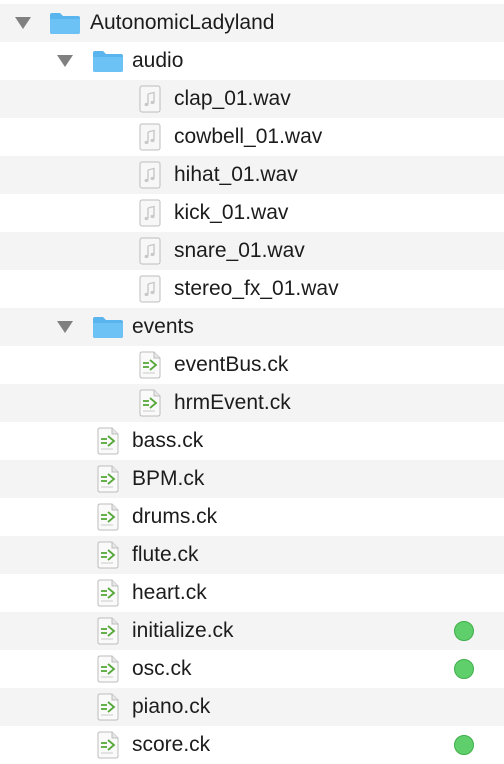 The image size is (504, 764). I want to click on file-name: clap_01.wav, so click(232, 98).